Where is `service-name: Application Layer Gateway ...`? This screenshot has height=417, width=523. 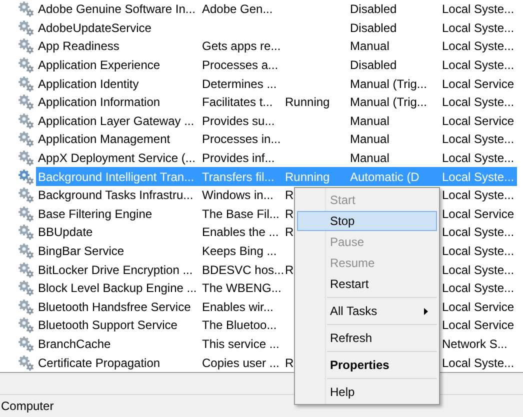
service-name: Application Layer Gateway ... is located at coordinates (116, 121).